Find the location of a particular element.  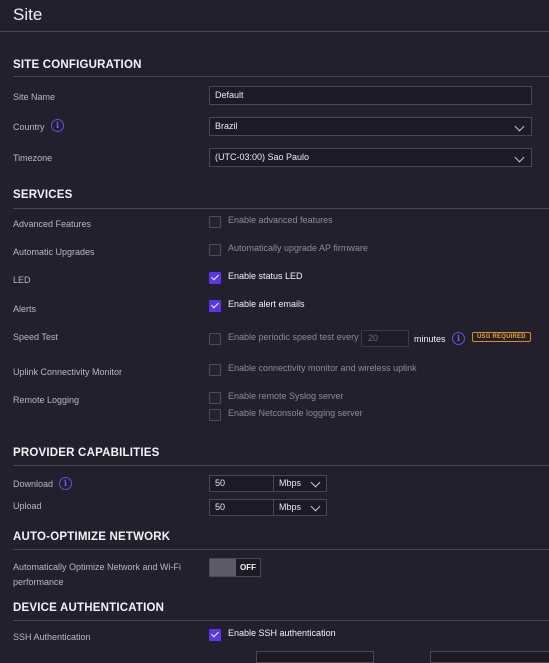

download-unit-value: Mbps is located at coordinates (290, 483).